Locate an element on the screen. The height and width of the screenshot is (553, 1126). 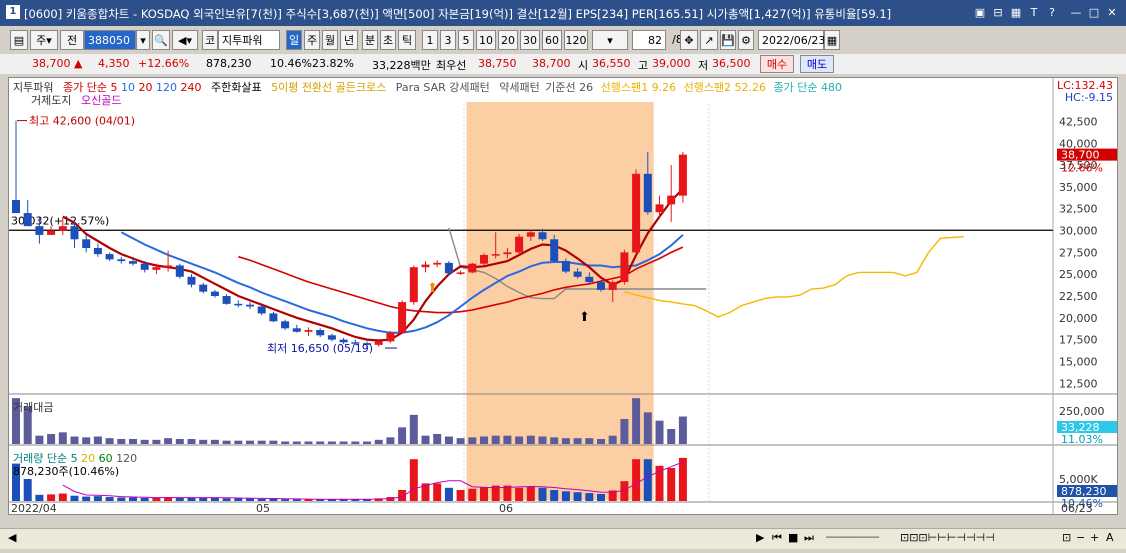
legend-weak-pattern: 약세패턴 is located at coordinates (519, 87).